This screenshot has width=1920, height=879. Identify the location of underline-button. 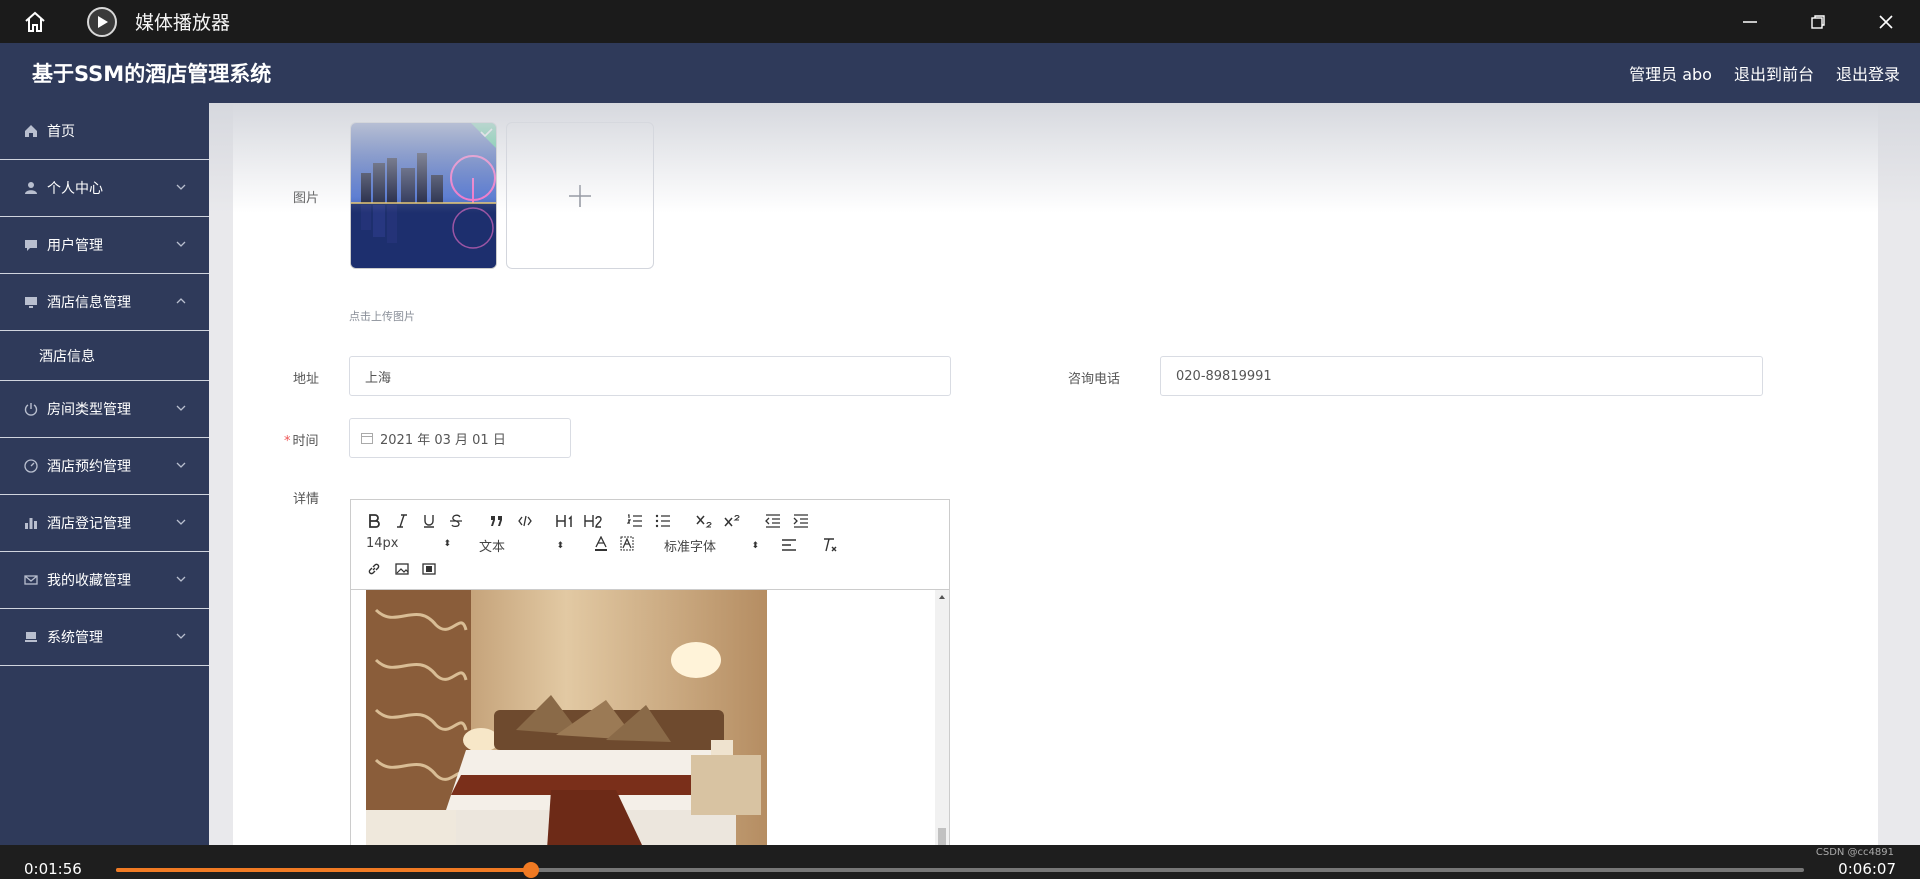
(429, 521).